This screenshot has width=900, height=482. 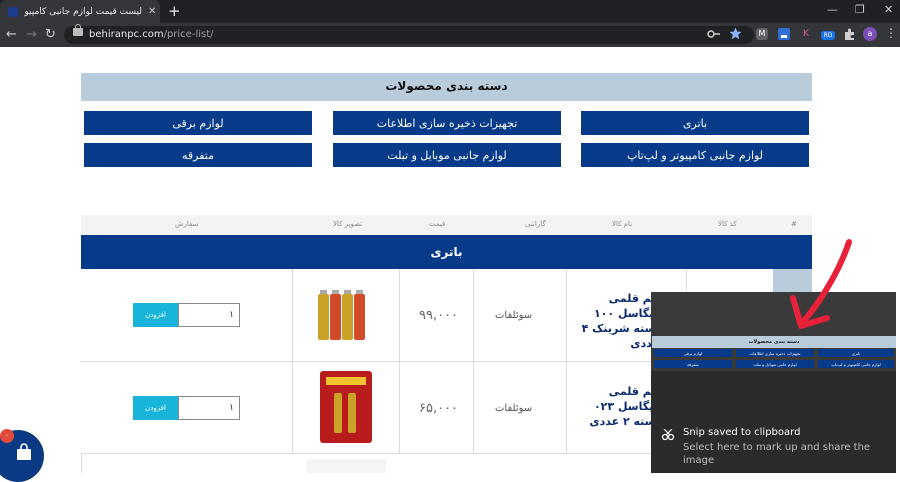 What do you see at coordinates (888, 9) in the screenshot?
I see `close-window-icon: ✕` at bounding box center [888, 9].